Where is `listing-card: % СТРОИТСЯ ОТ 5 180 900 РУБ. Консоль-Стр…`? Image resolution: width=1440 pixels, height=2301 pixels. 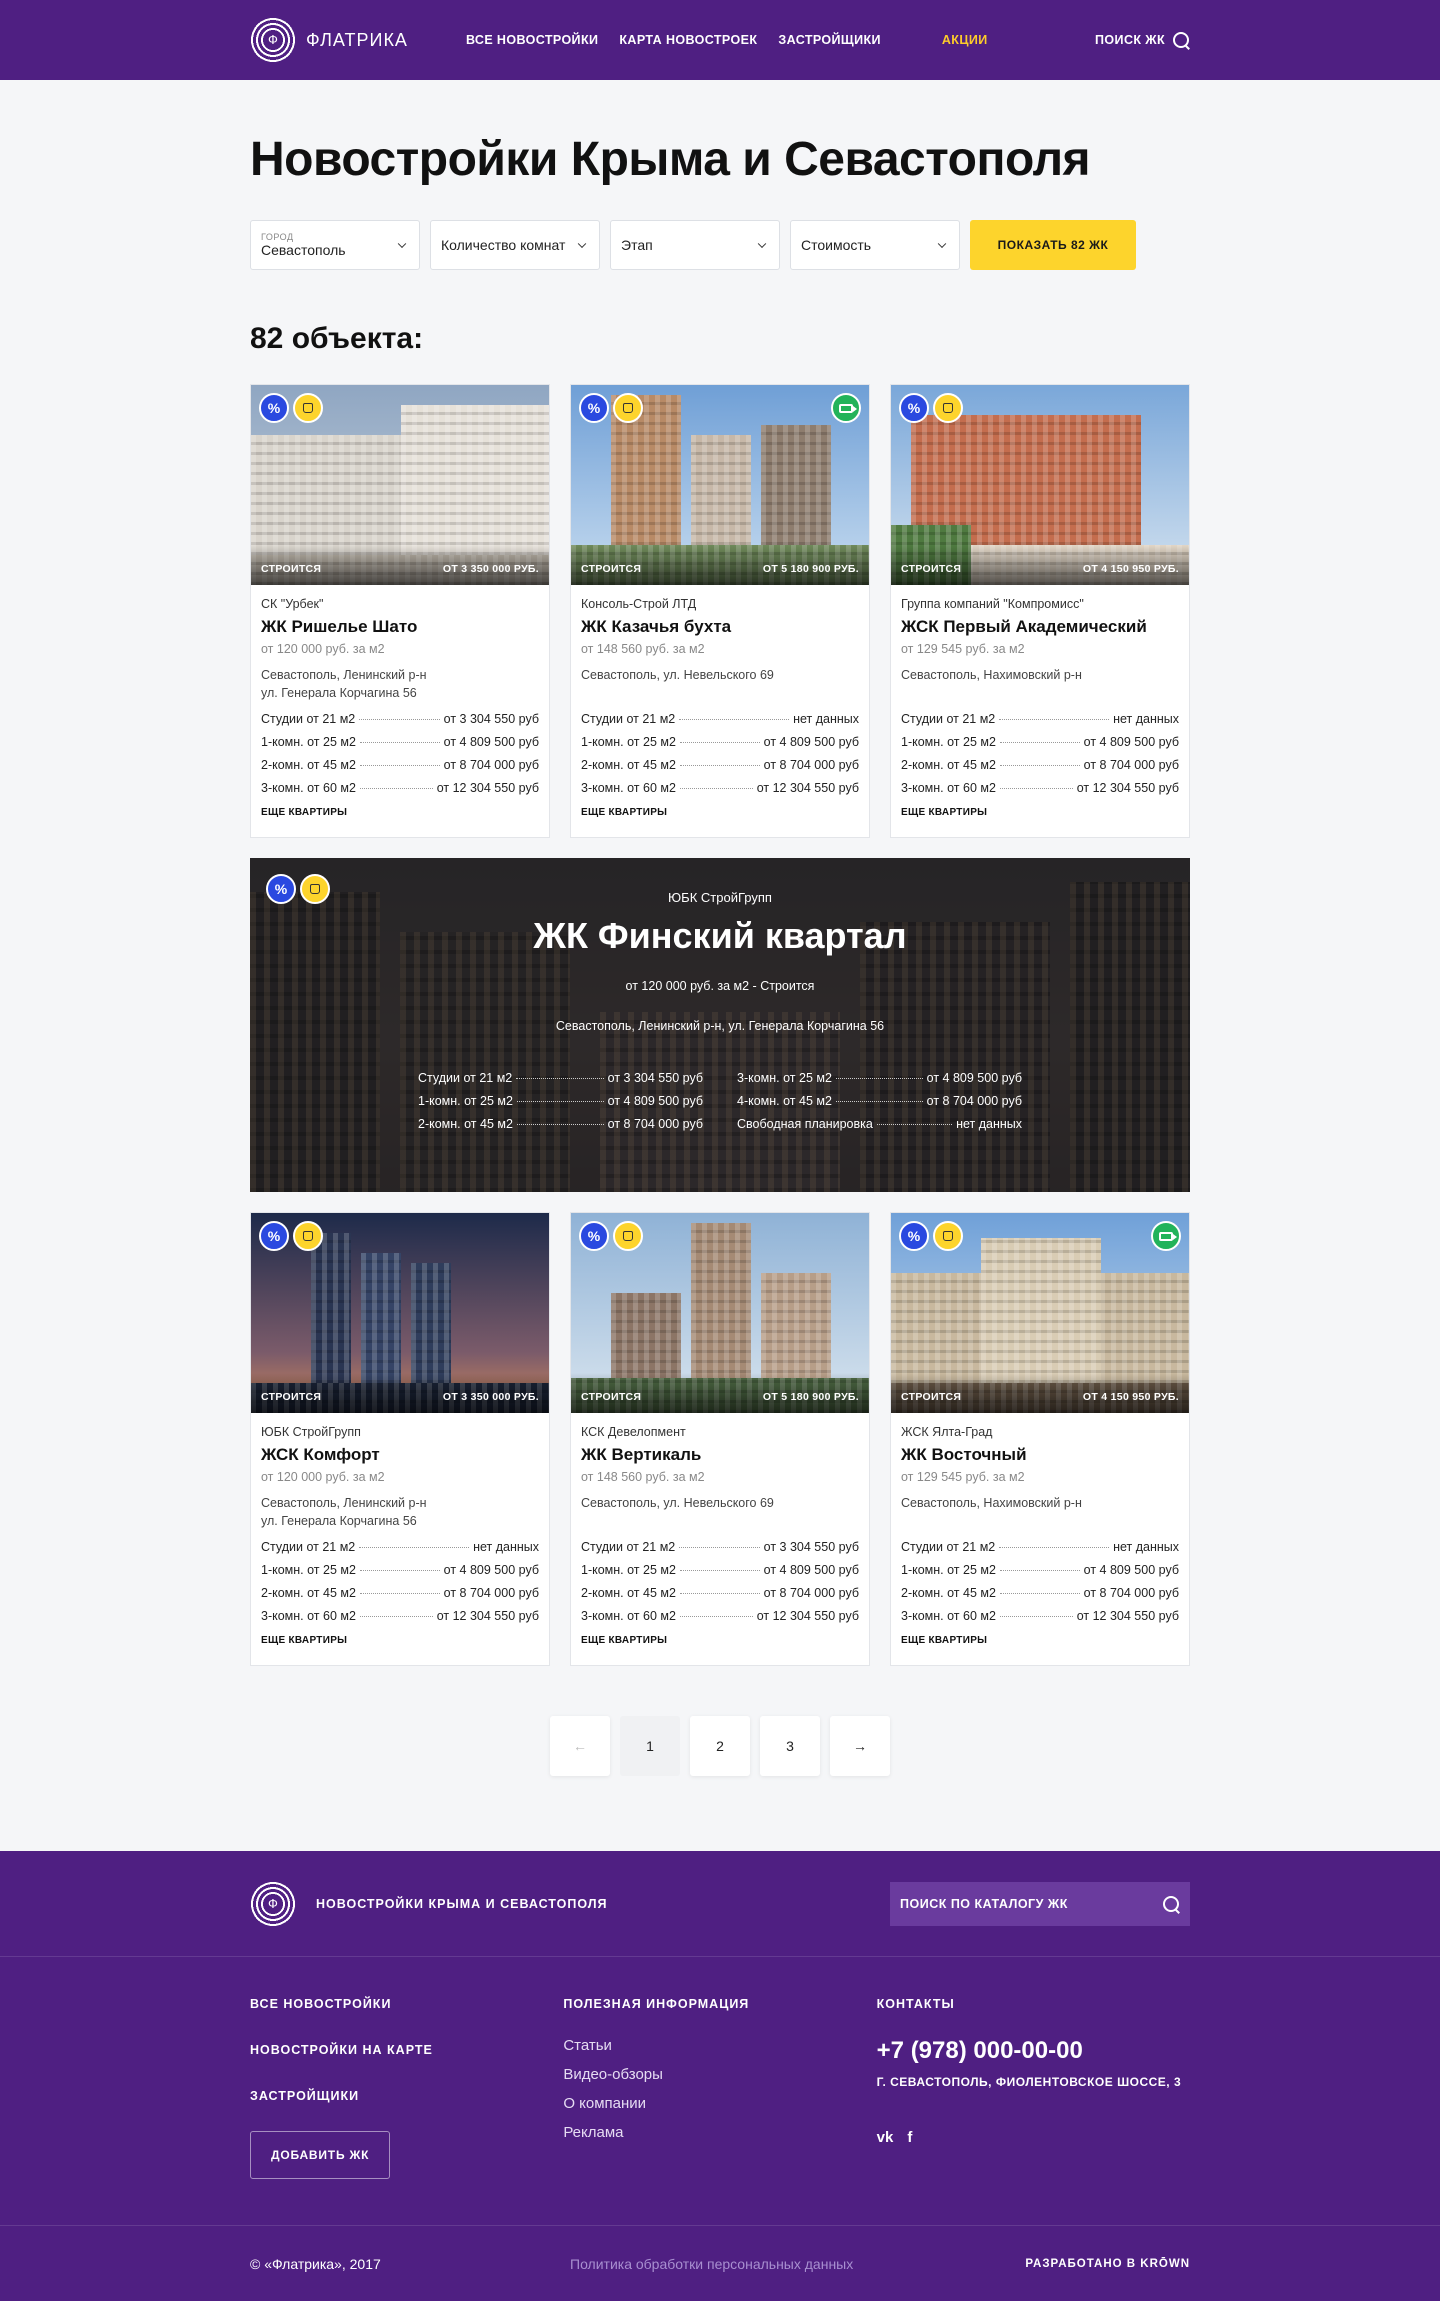 listing-card: % СТРОИТСЯ ОТ 5 180 900 РУБ. Консоль-Стр… is located at coordinates (720, 611).